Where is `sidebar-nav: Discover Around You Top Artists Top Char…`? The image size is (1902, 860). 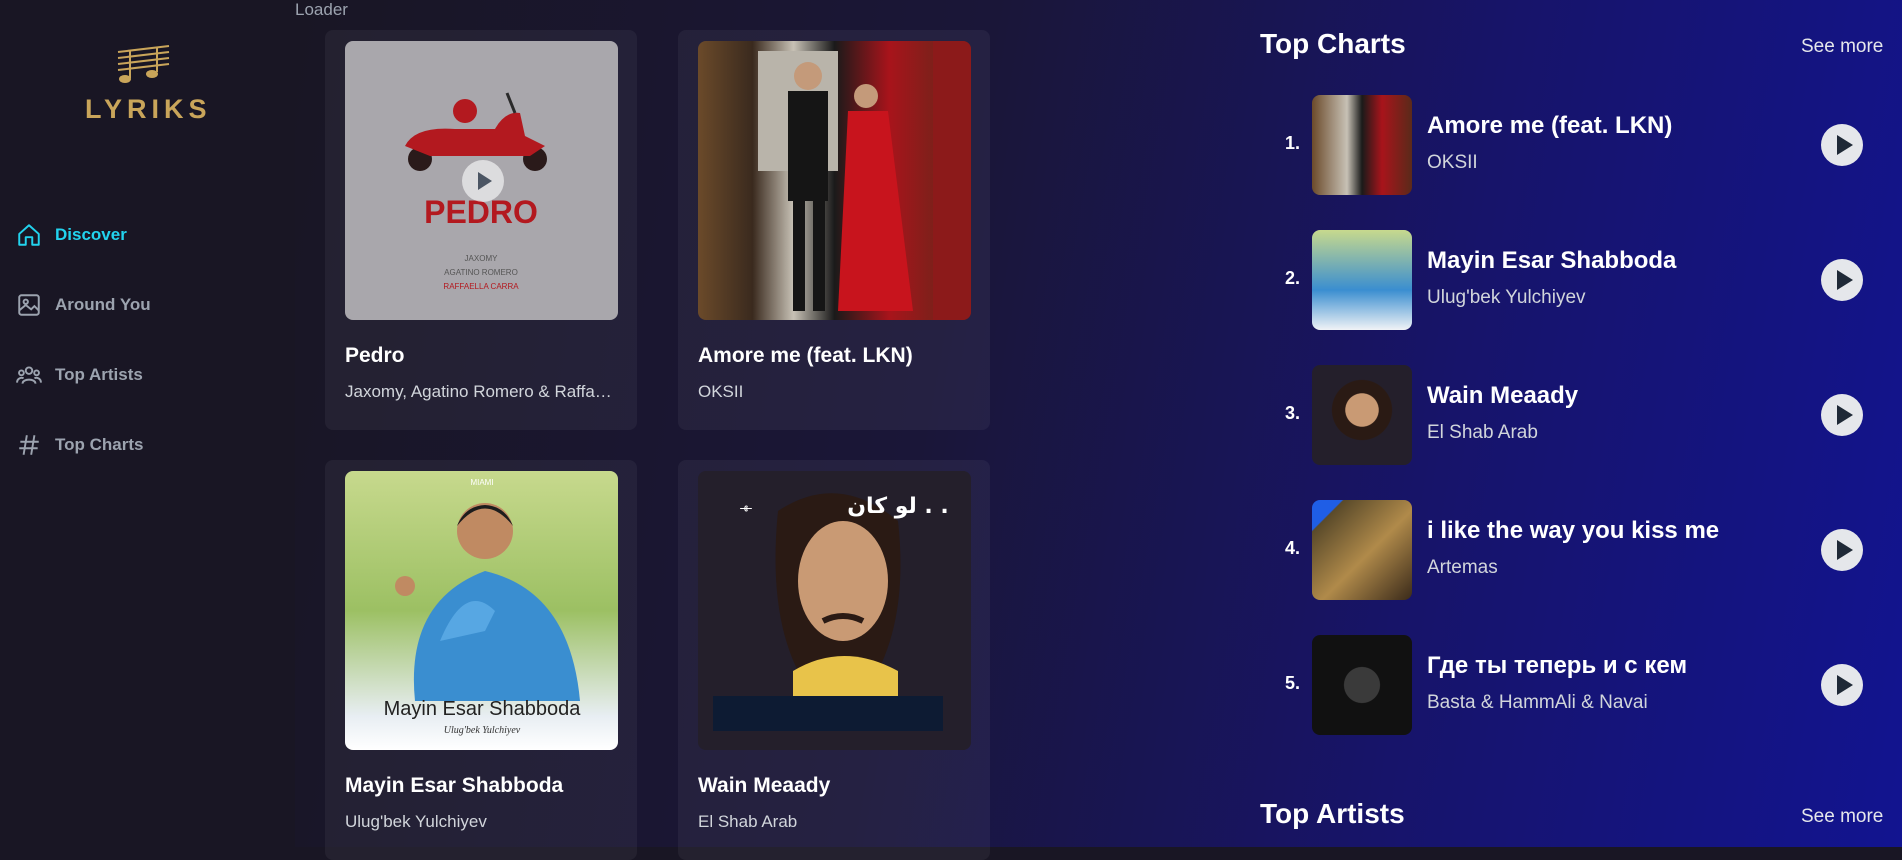 sidebar-nav: Discover Around You Top Artists Top Char… is located at coordinates (83, 340).